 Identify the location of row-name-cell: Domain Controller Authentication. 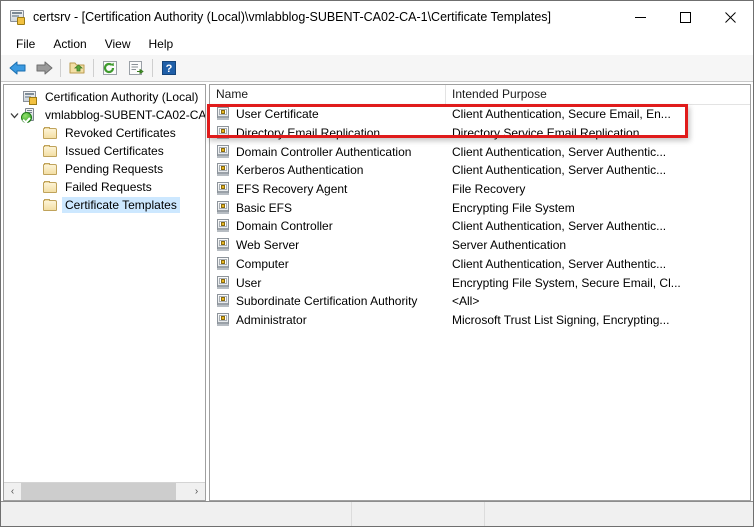
(328, 151).